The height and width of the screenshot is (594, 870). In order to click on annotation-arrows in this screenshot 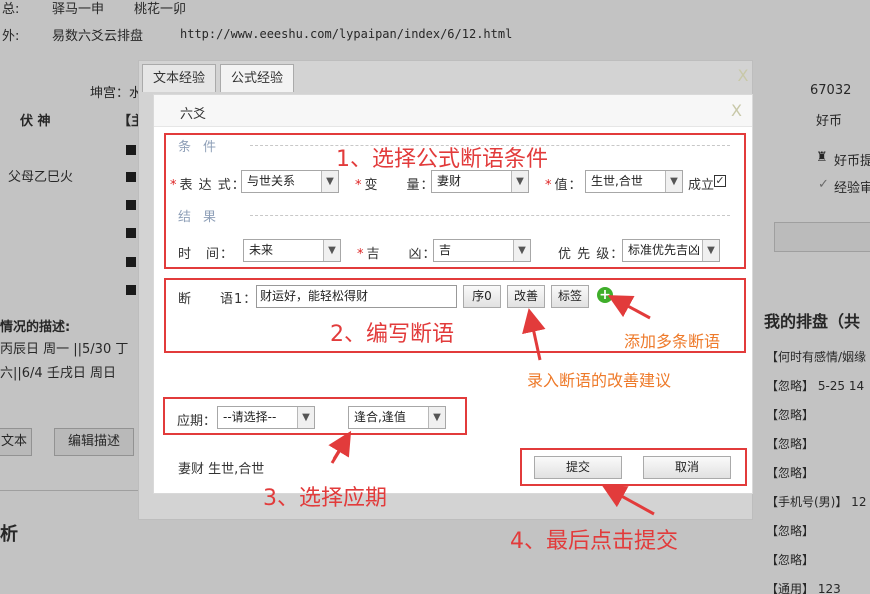, I will do `click(491, 405)`.